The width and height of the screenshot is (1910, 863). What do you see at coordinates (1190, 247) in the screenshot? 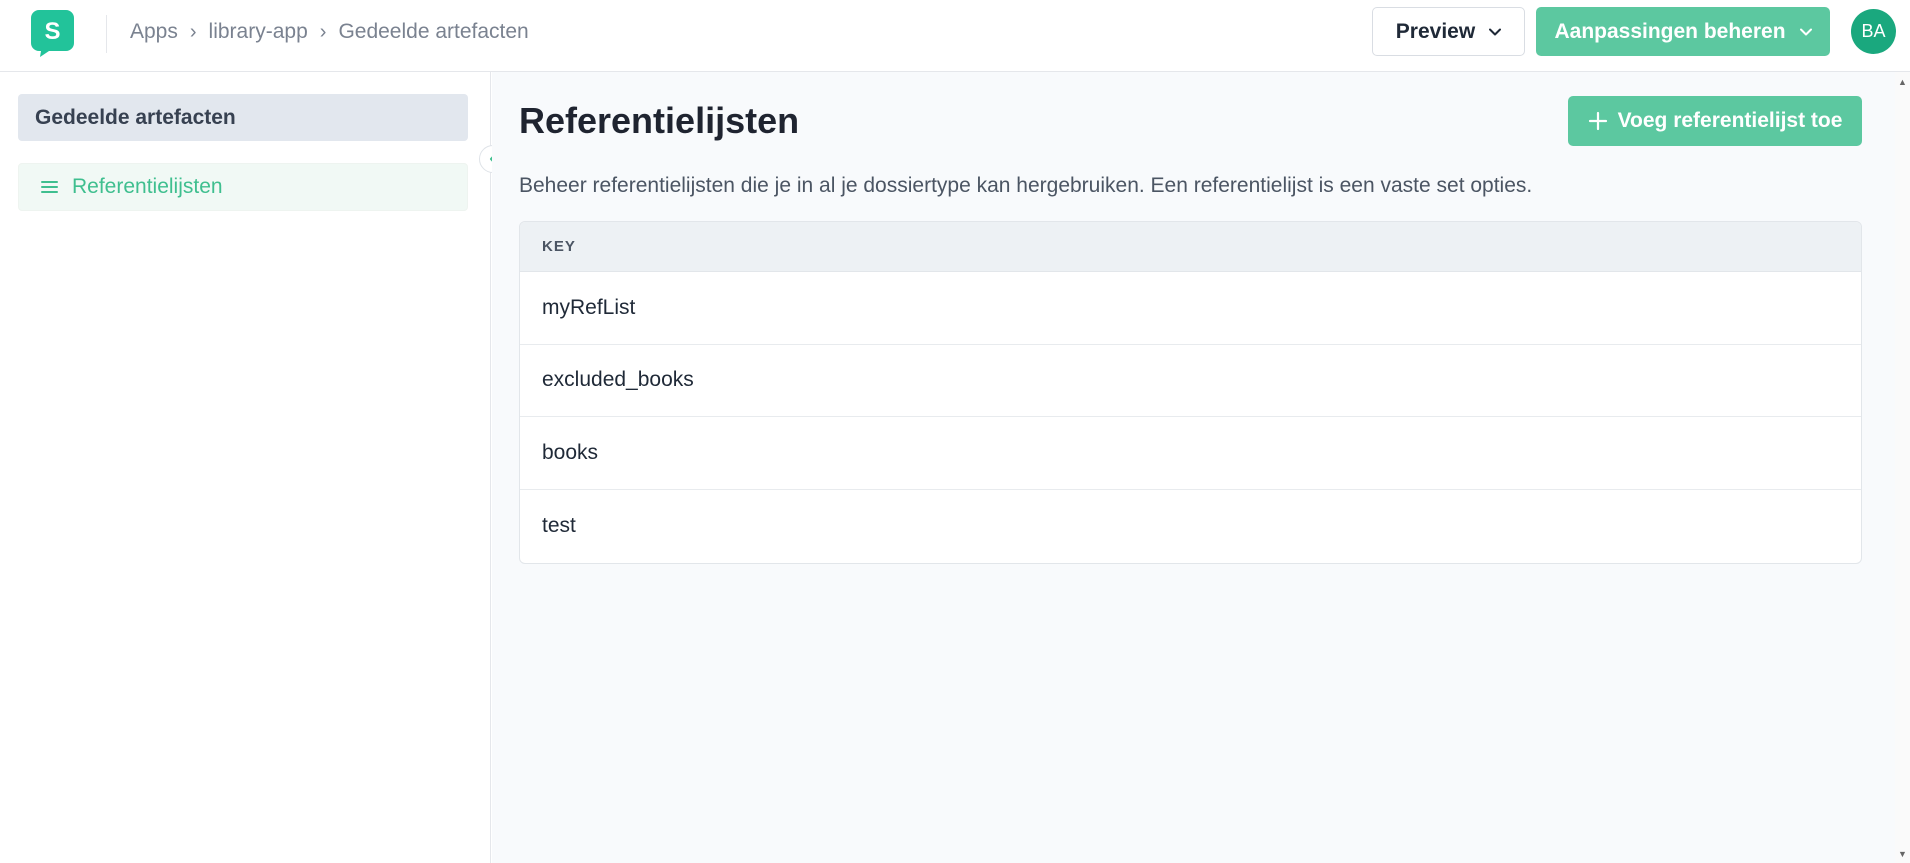
I see `table-header-key: KEY` at bounding box center [1190, 247].